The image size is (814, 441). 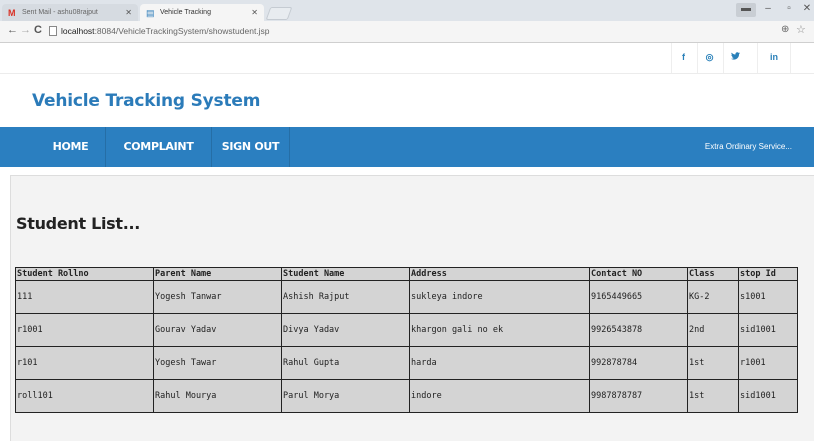 I want to click on cell-student-name: Rahul Gupta, so click(x=345, y=363).